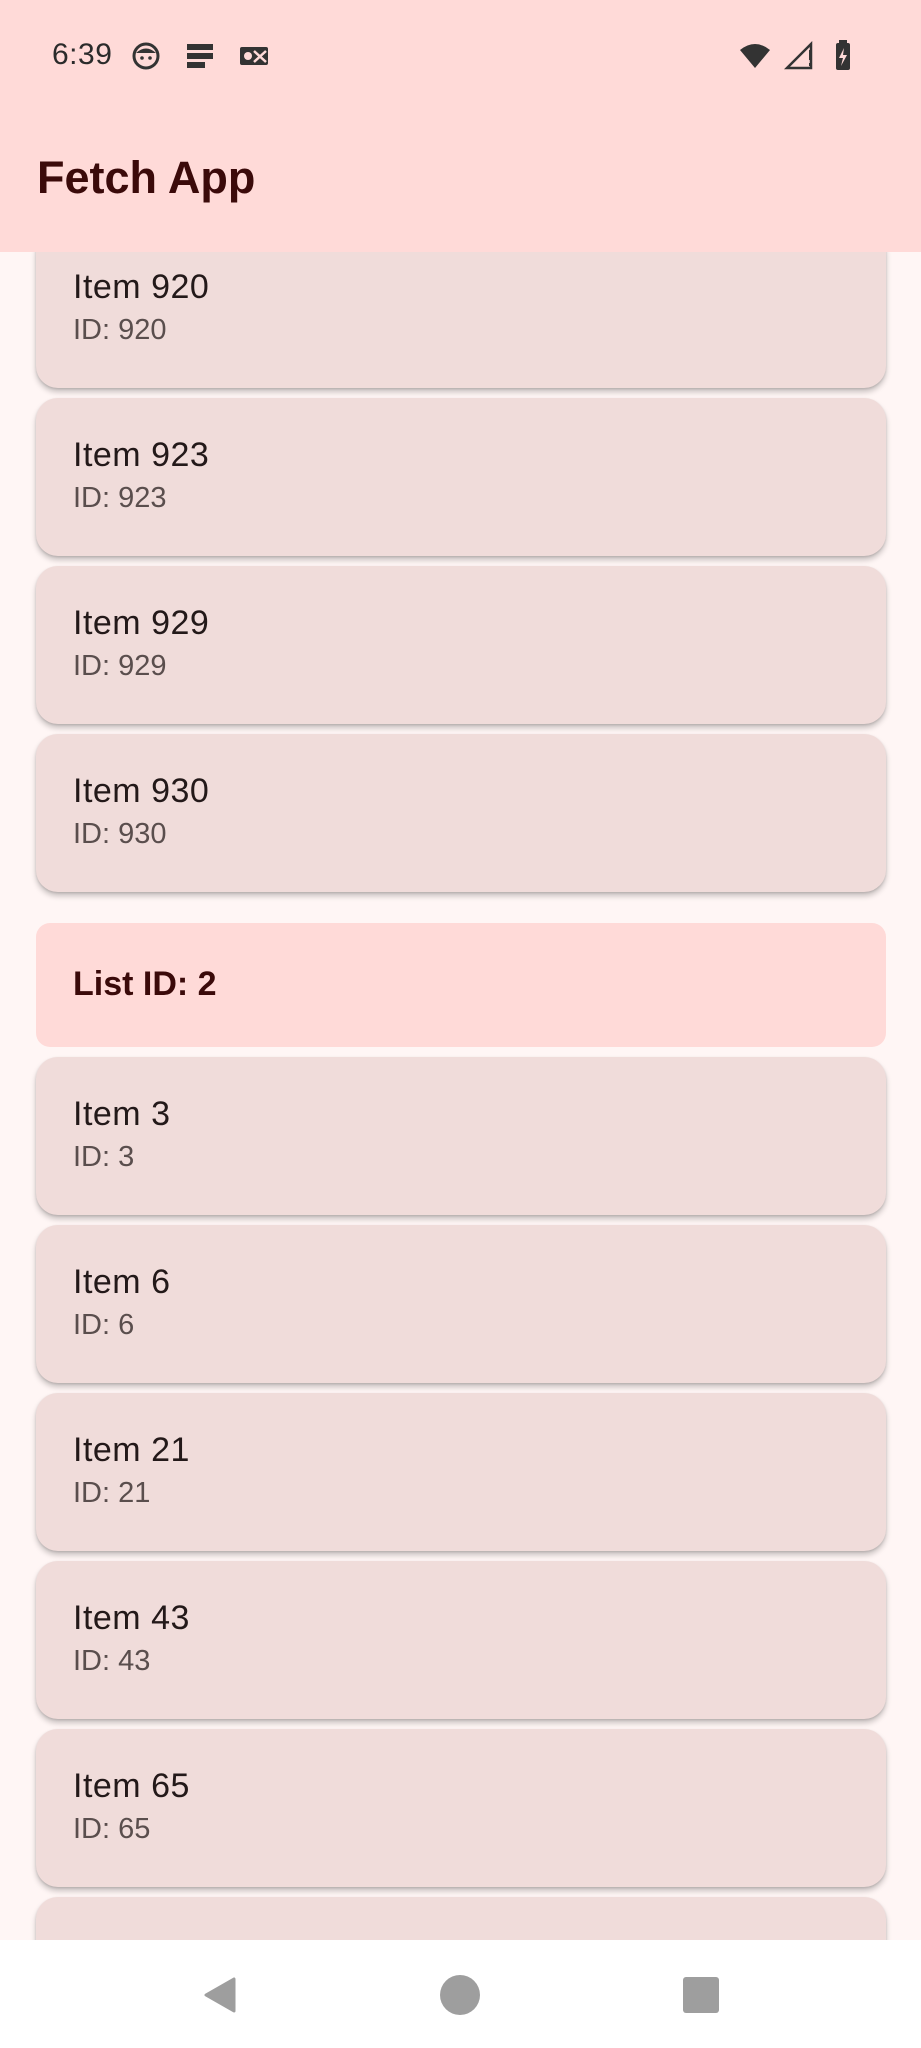  What do you see at coordinates (146, 177) in the screenshot?
I see `app-title: Fetch App` at bounding box center [146, 177].